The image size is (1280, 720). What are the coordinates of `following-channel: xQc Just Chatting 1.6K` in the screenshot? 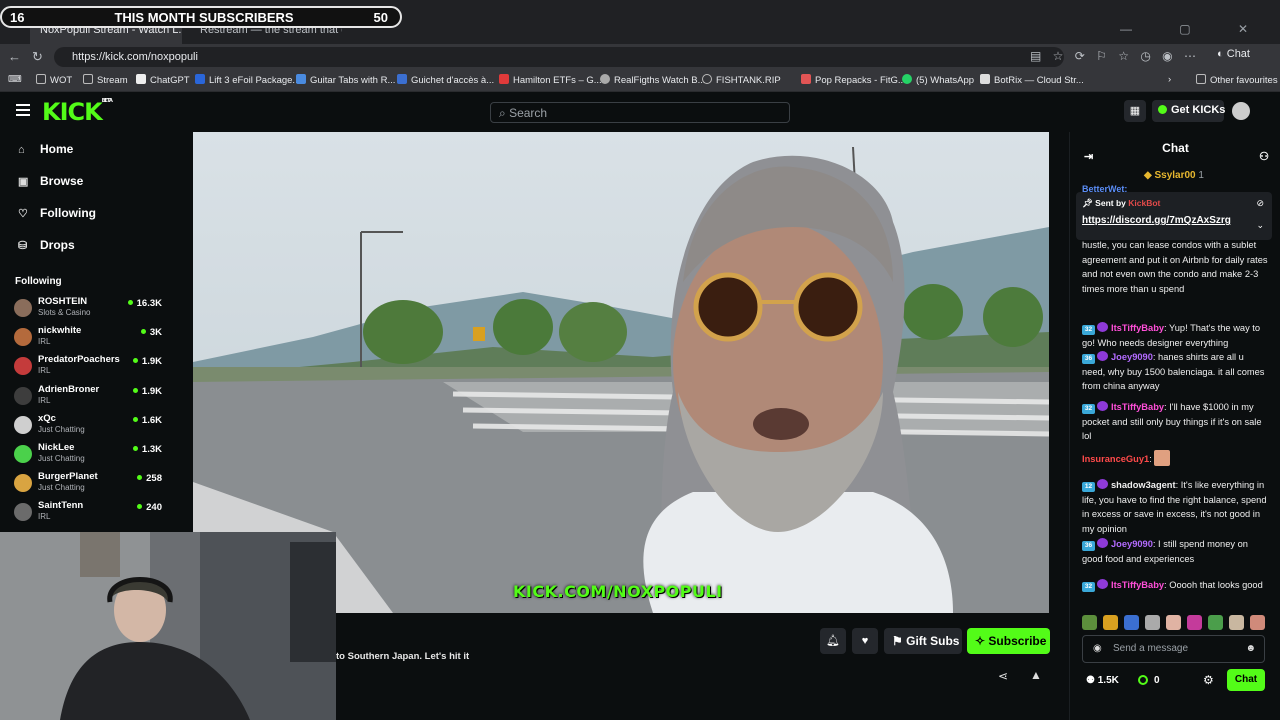 It's located at (90, 426).